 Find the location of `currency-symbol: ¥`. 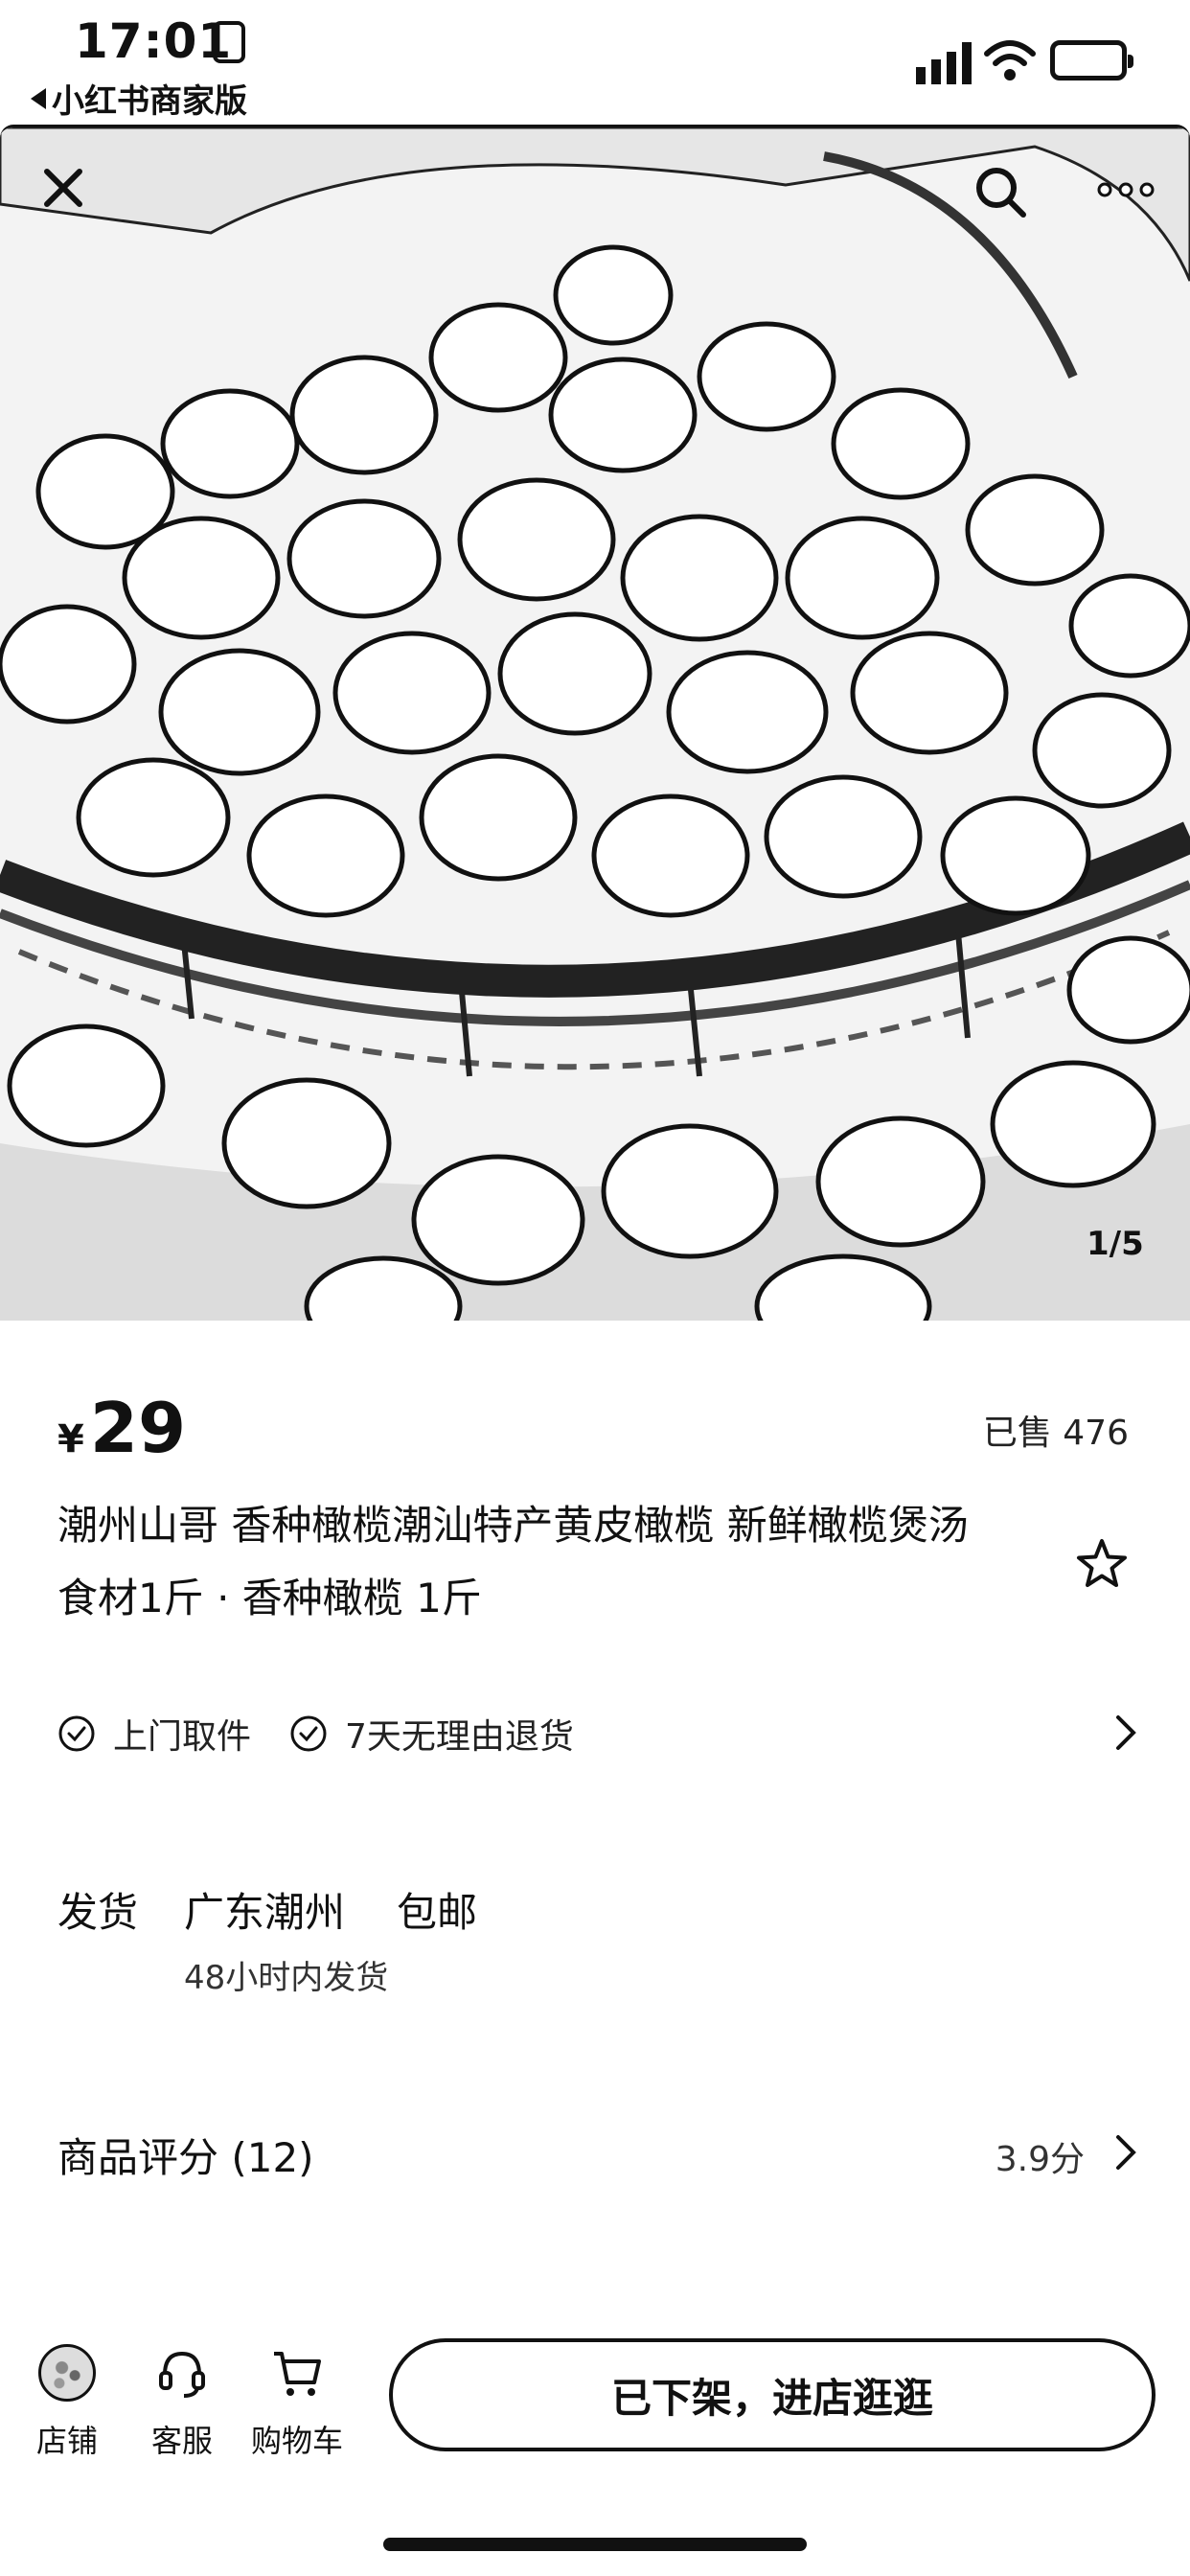

currency-symbol: ¥ is located at coordinates (70, 1439).